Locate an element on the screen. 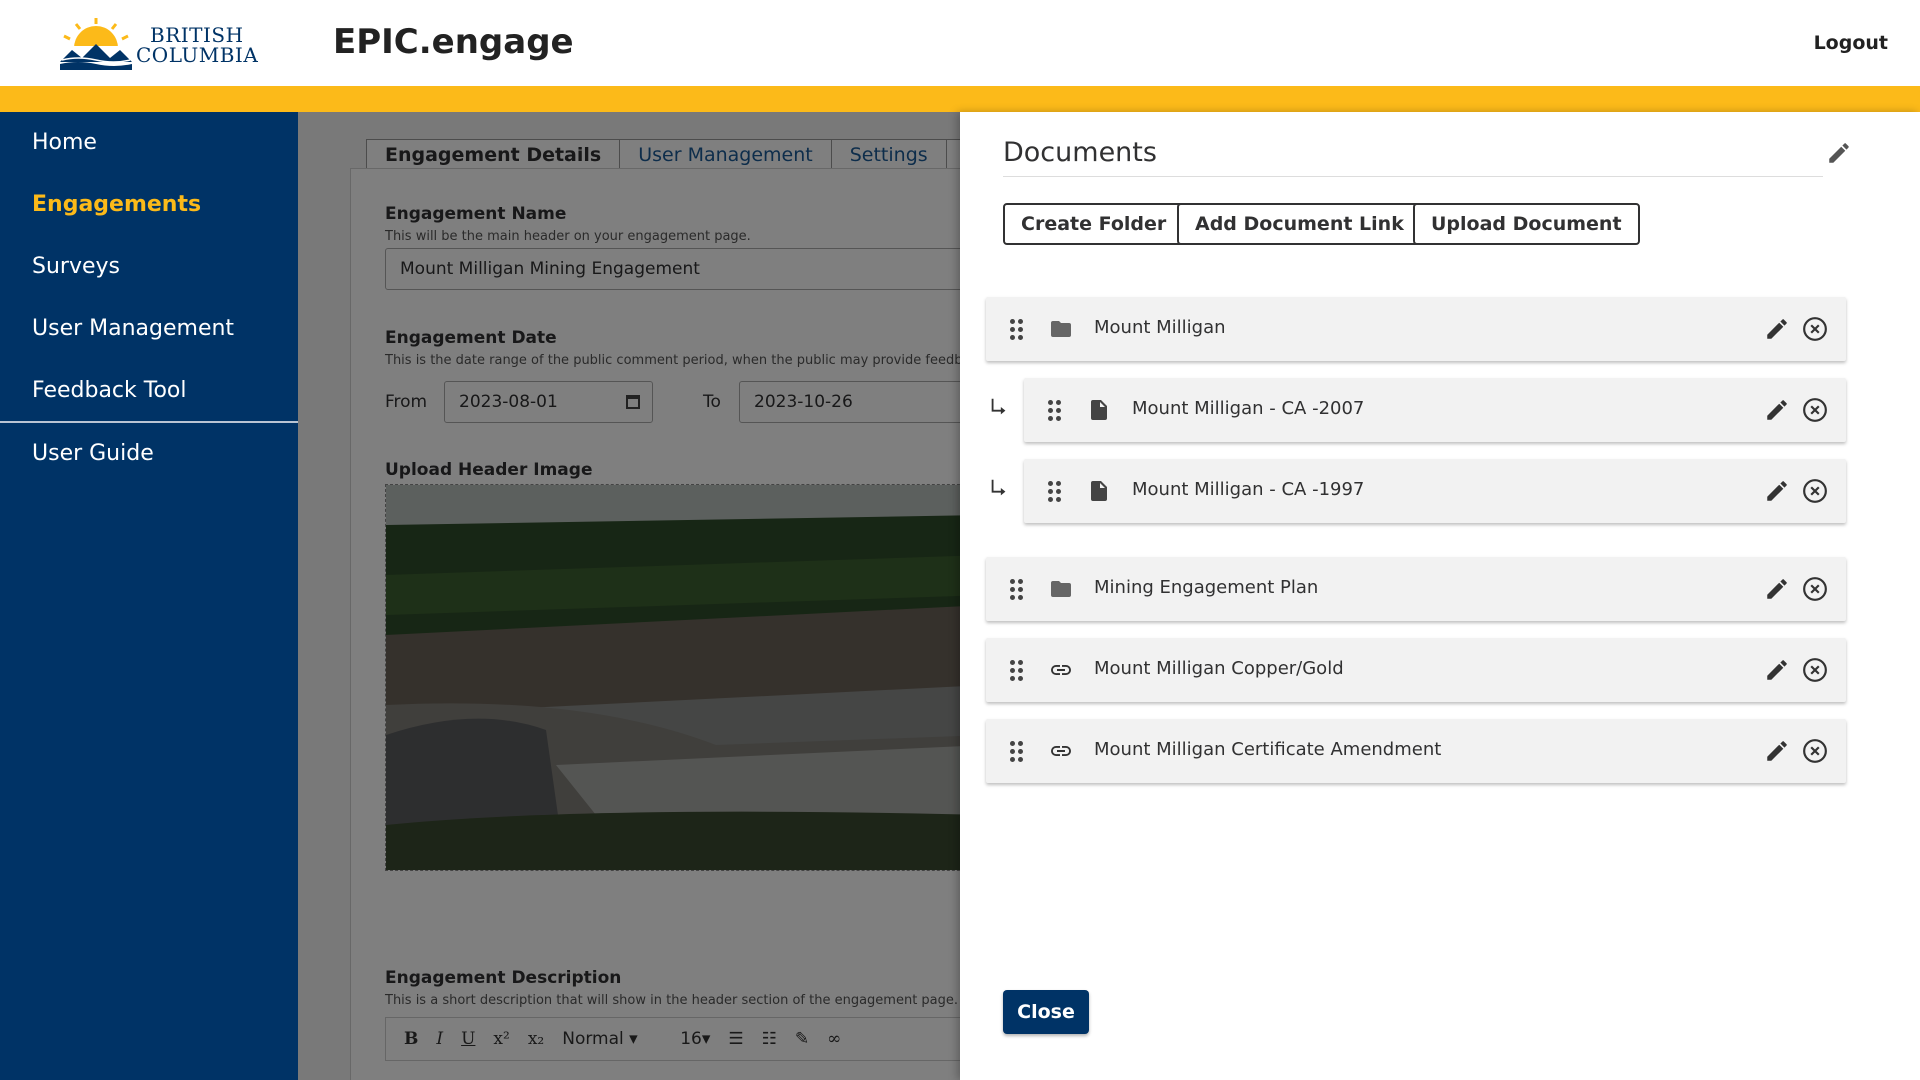 The width and height of the screenshot is (1920, 1080). sidebar-item-surveys: Surveys is located at coordinates (76, 266).